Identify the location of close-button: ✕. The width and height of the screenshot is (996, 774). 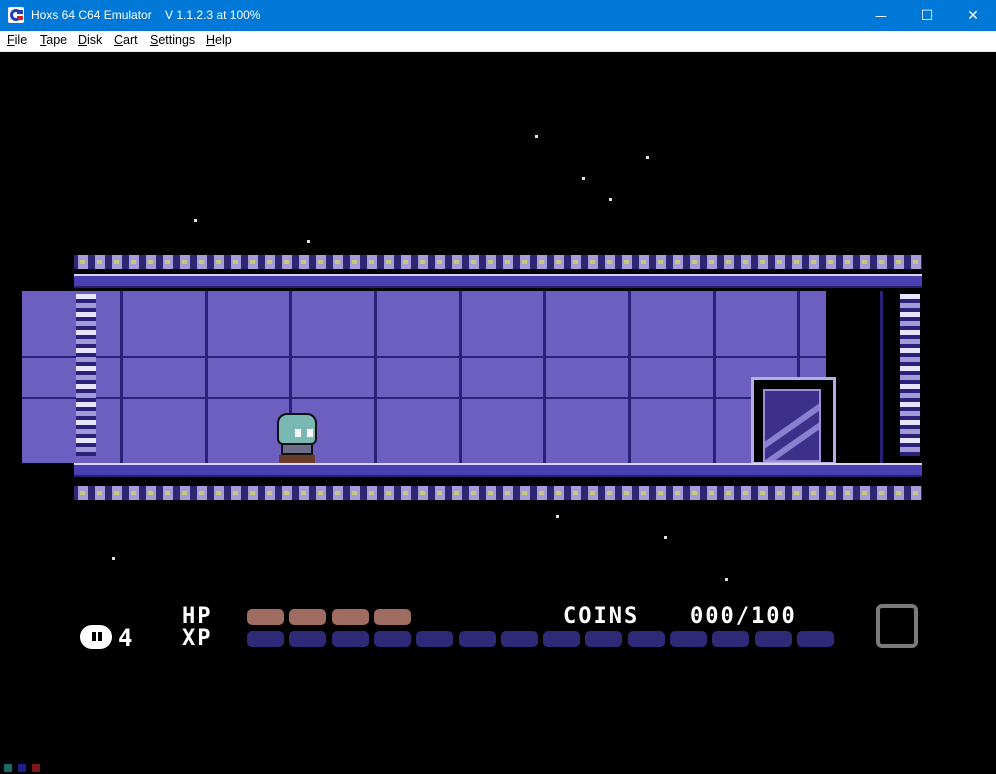
(973, 15).